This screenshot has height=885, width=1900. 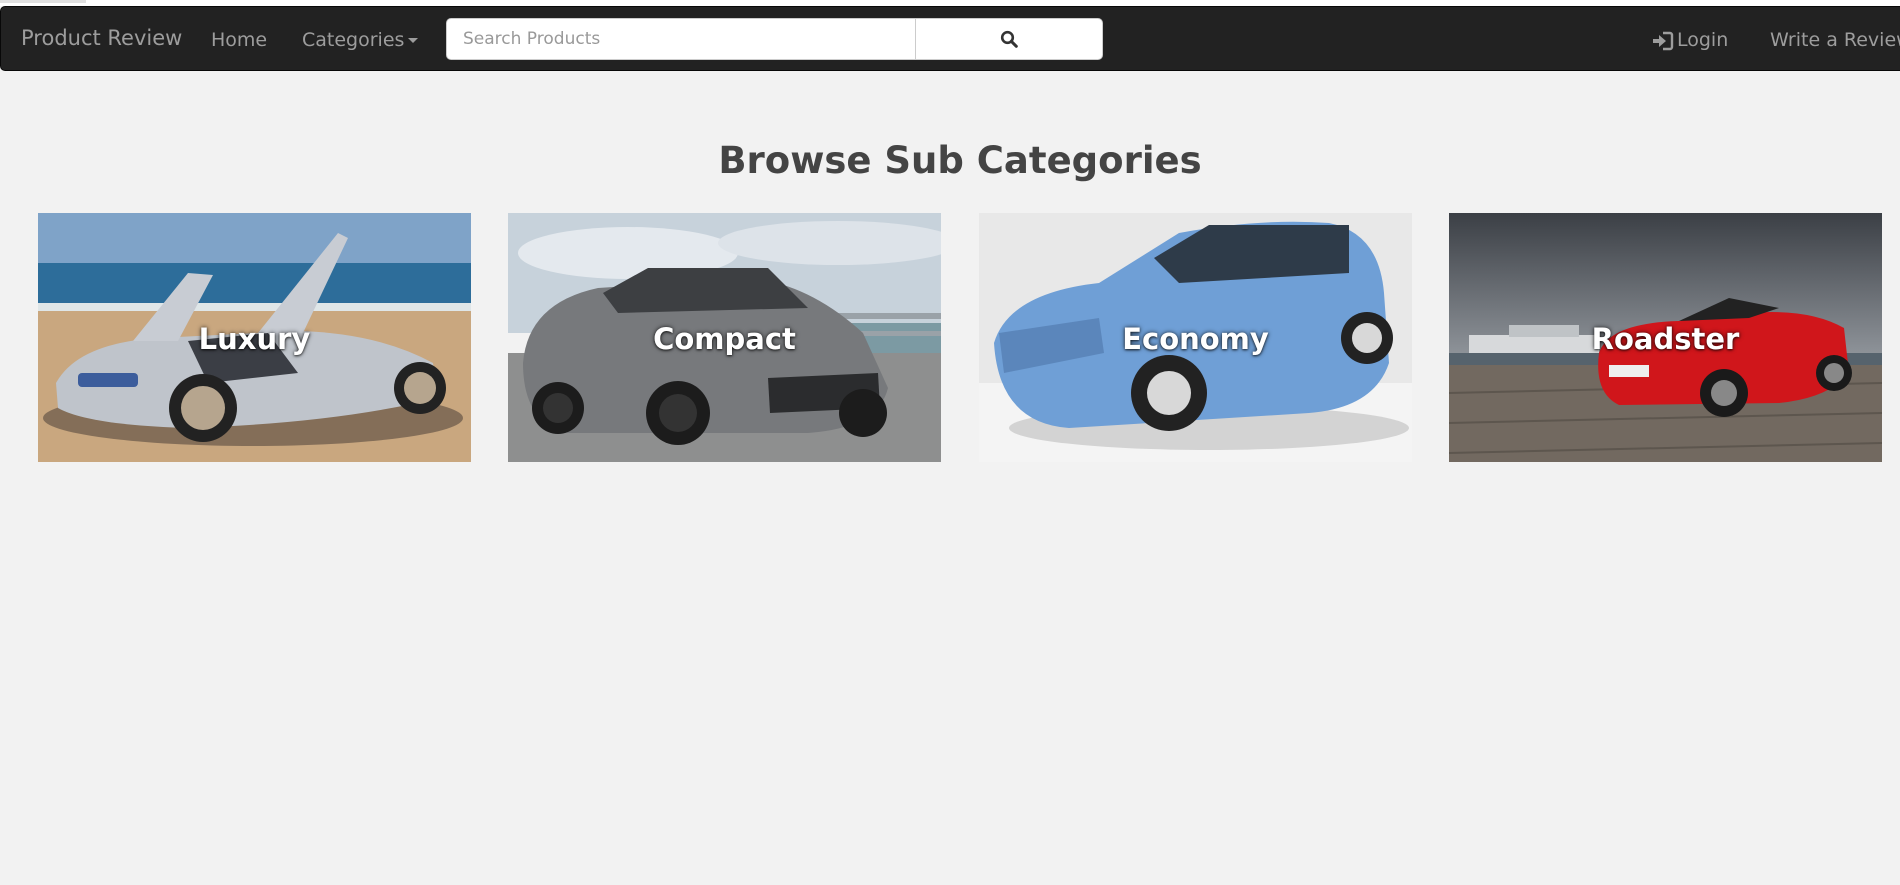 What do you see at coordinates (960, 160) in the screenshot?
I see `page-title: Browse Sub Categories` at bounding box center [960, 160].